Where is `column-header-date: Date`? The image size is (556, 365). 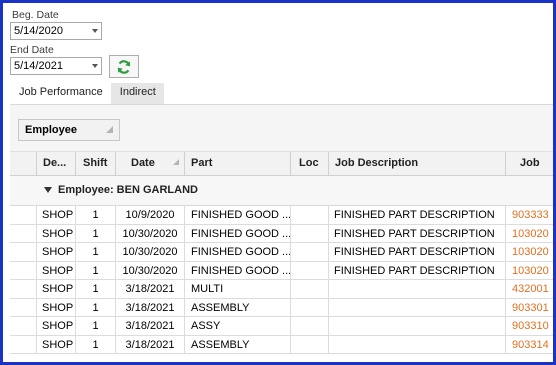 column-header-date: Date is located at coordinates (150, 164).